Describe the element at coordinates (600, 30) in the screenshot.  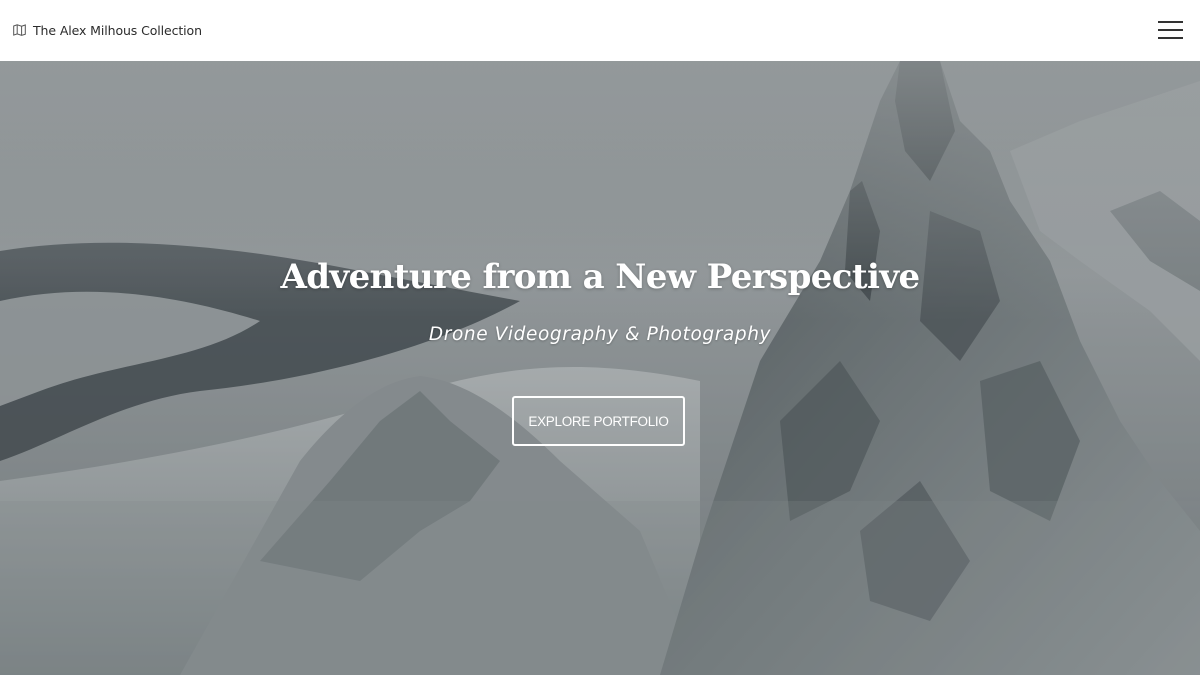
I see `top-navbar: The Alex Milhous Collection` at that location.